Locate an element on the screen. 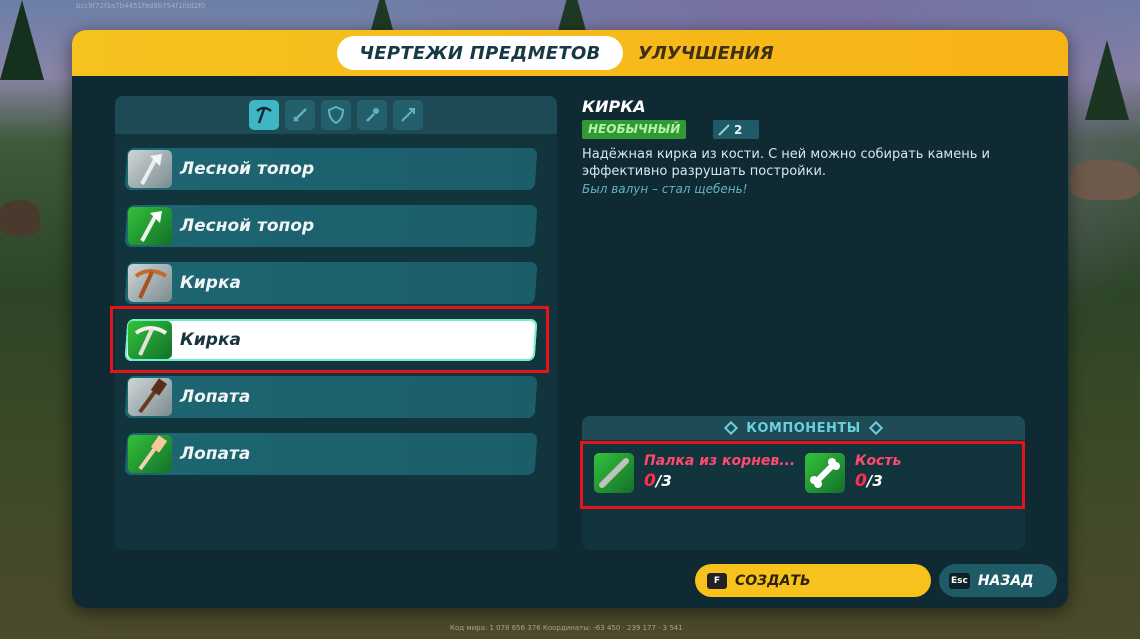 This screenshot has width=1140, height=639. filter-armor-button is located at coordinates (336, 115).